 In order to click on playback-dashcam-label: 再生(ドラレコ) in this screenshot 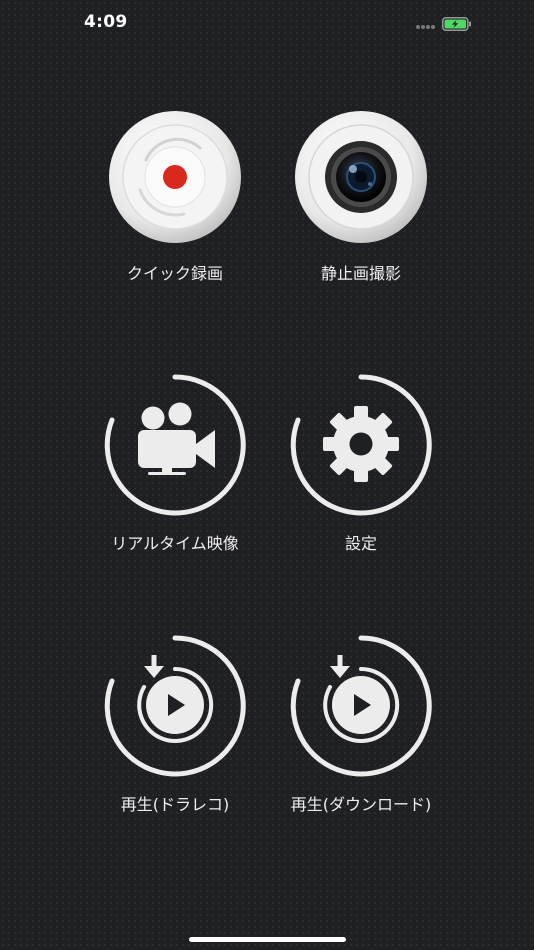, I will do `click(175, 804)`.